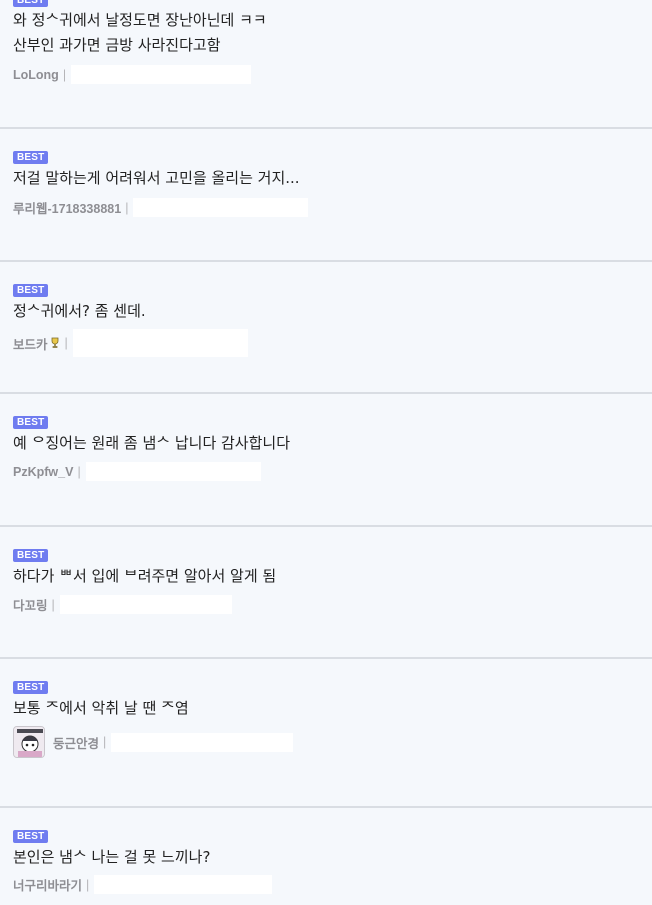  What do you see at coordinates (152, 443) in the screenshot?
I see `comment-text: 예 ᄋ징어는 원래 좀 냄ᄉ 납니다 감사합니다` at bounding box center [152, 443].